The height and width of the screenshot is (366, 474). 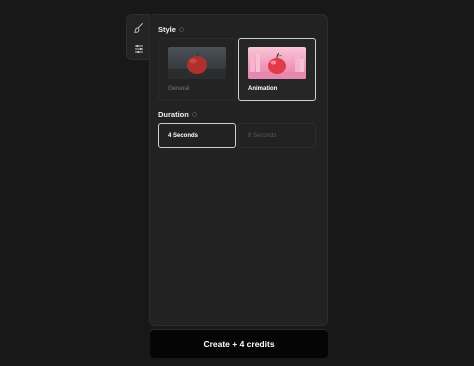 I want to click on create-button: Create + 4 credits, so click(x=239, y=344).